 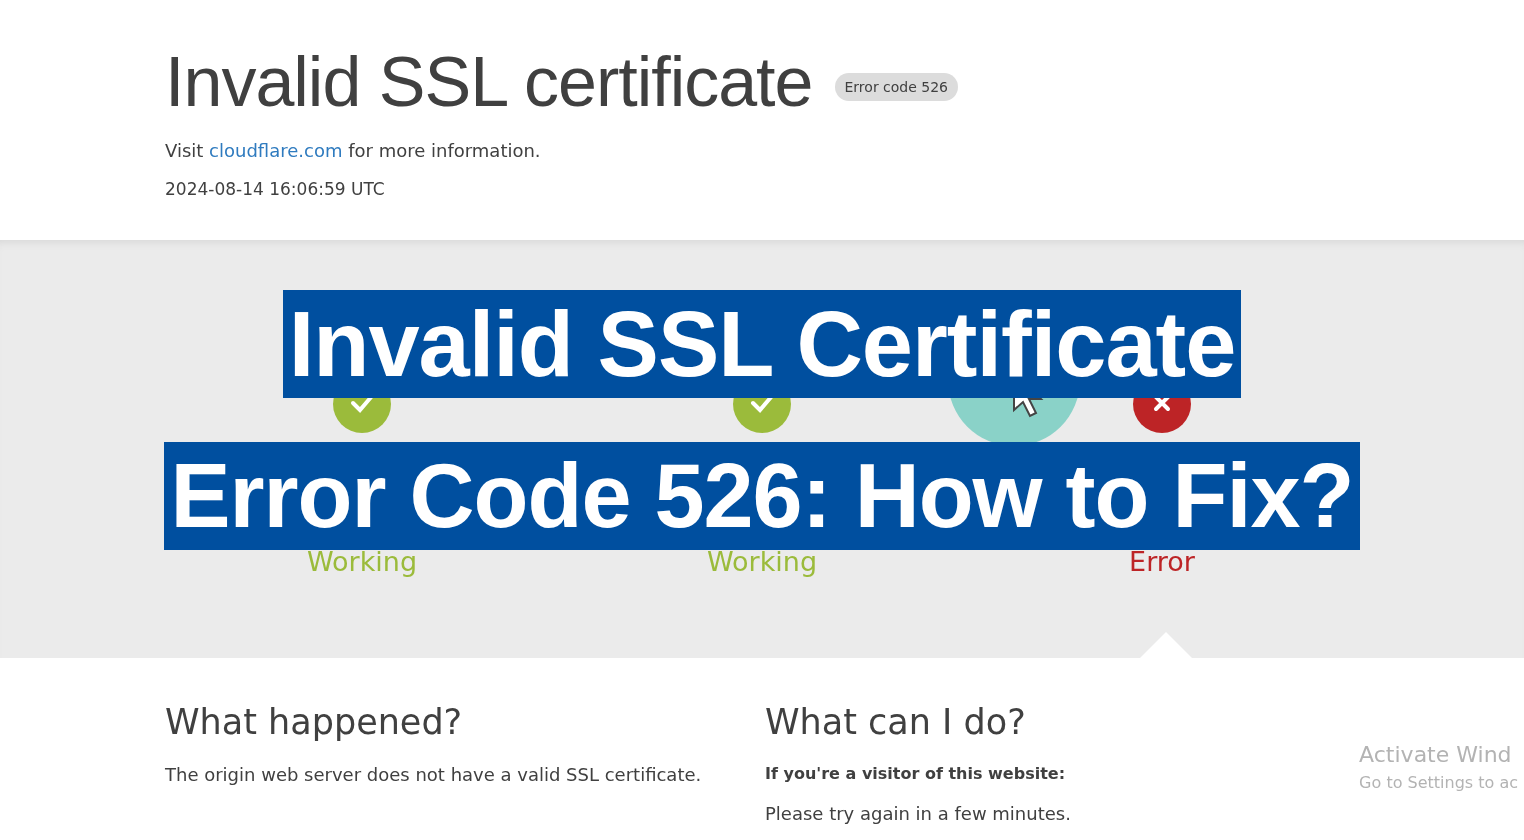 What do you see at coordinates (918, 813) in the screenshot?
I see `section-text: Please try again in a few minutes.` at bounding box center [918, 813].